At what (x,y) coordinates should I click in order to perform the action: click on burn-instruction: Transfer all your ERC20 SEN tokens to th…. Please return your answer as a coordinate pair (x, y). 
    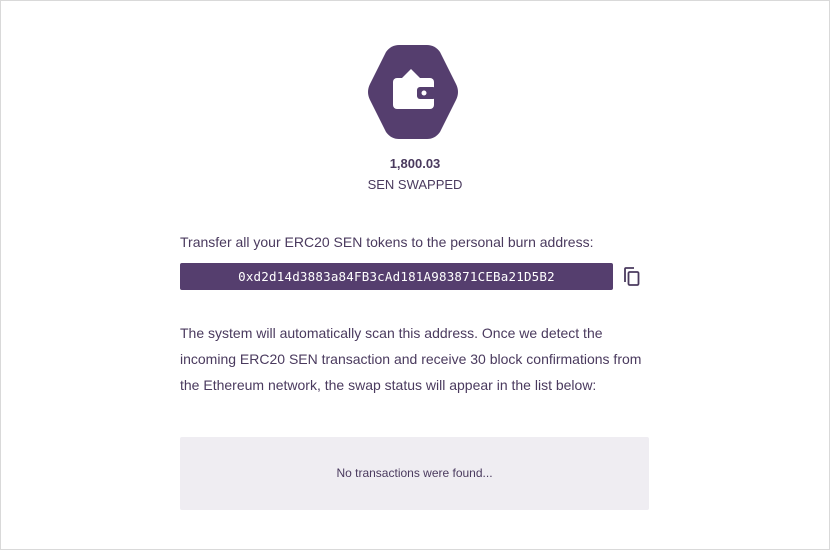
    Looking at the image, I should click on (387, 242).